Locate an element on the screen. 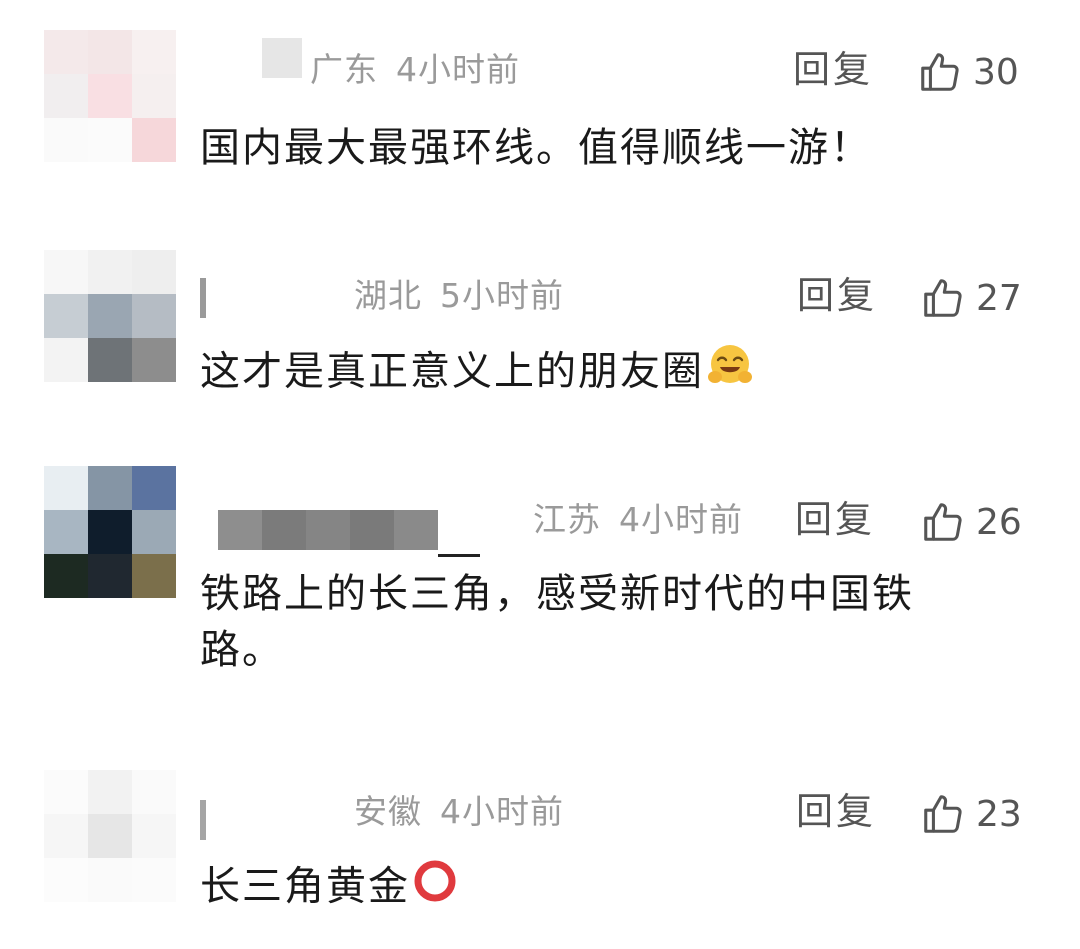 Image resolution: width=1080 pixels, height=949 pixels. comment-time: 5小时前 is located at coordinates (502, 295).